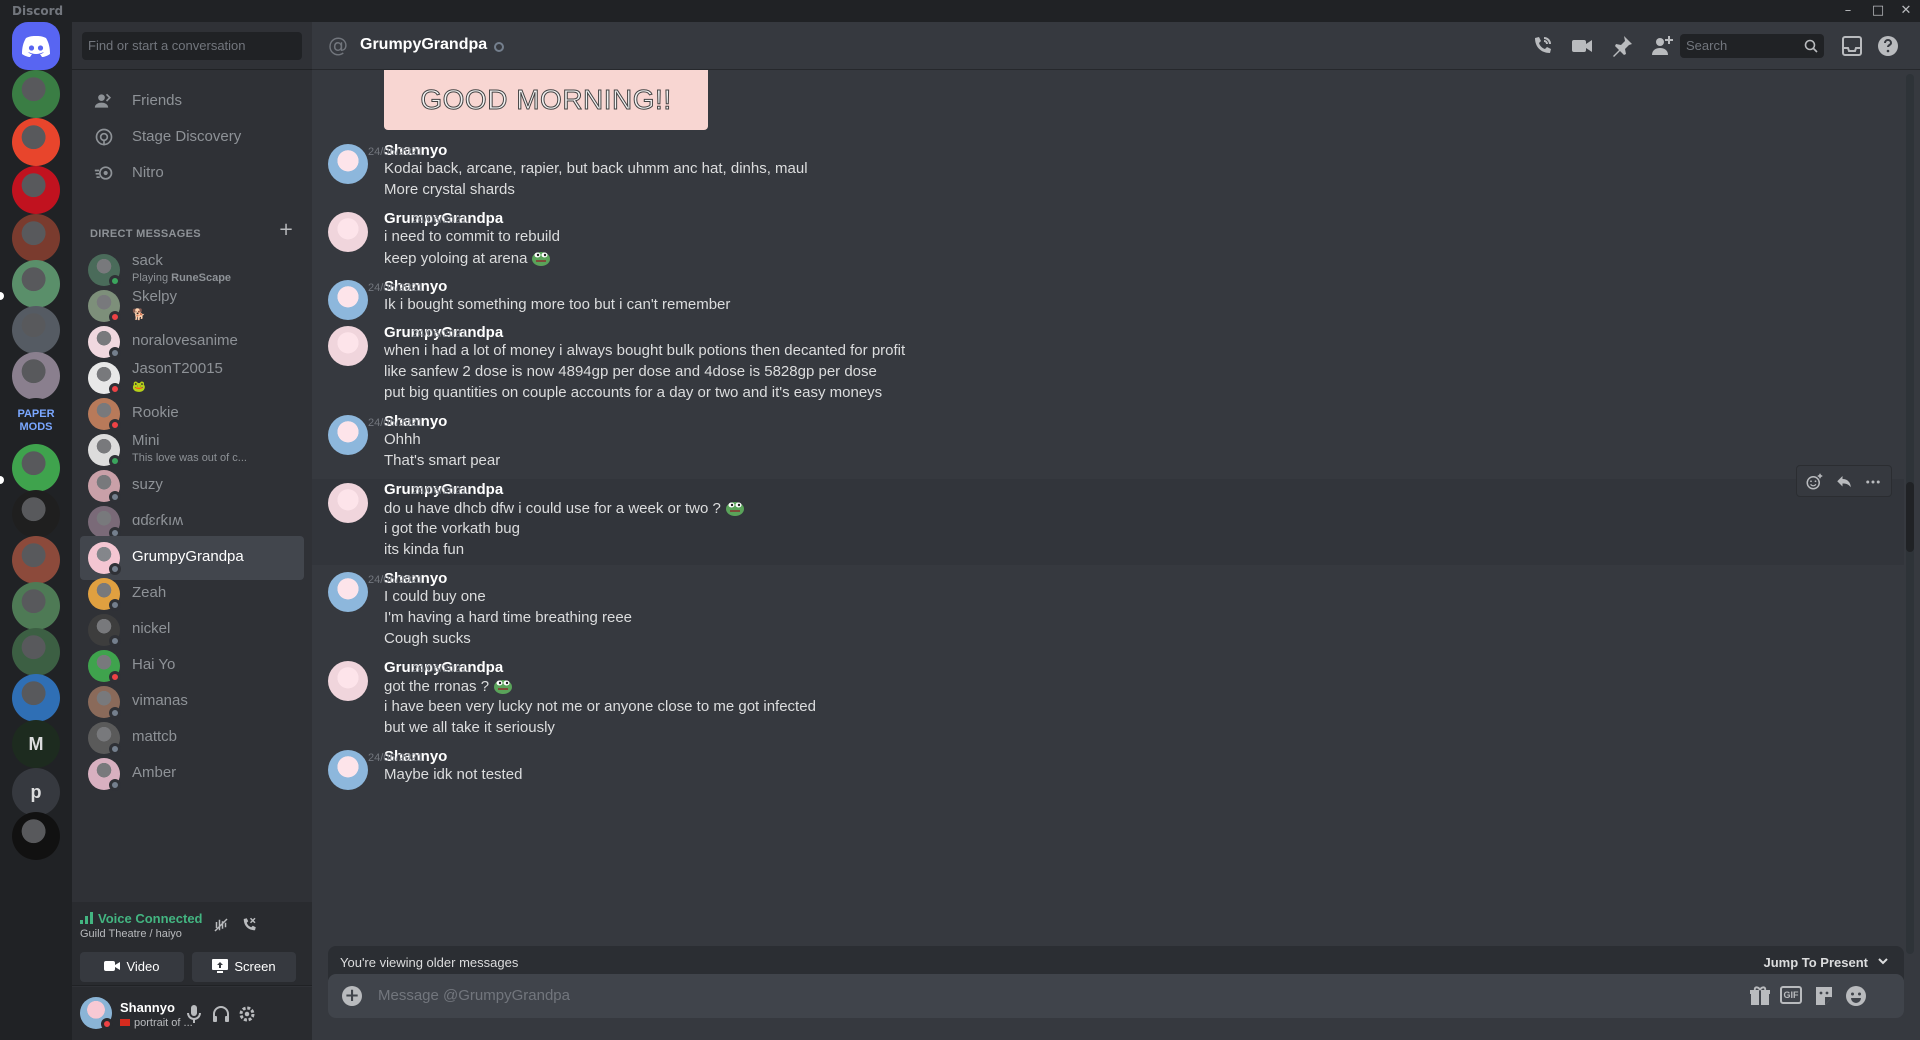 The image size is (1920, 1040). I want to click on add-reaction-icon, so click(1814, 482).